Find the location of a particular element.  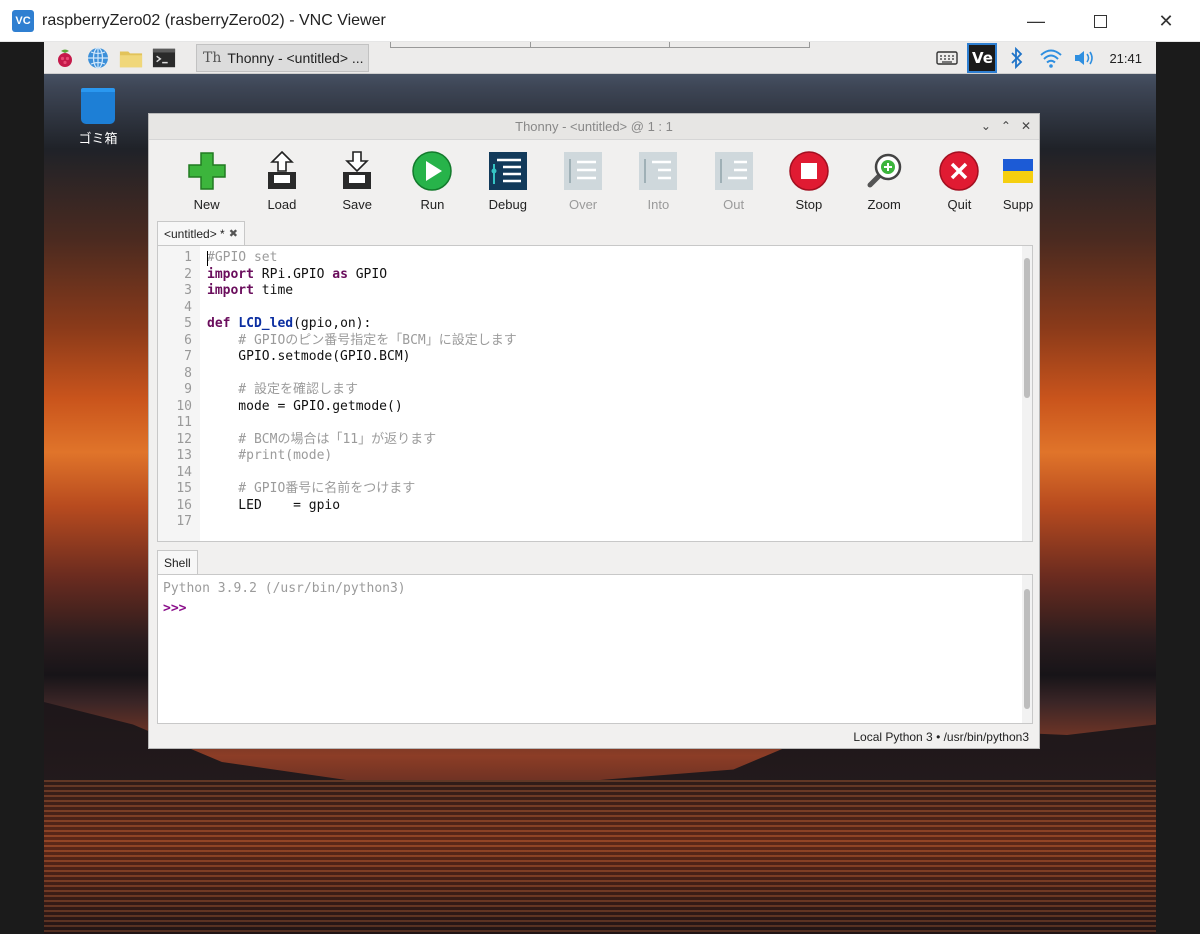

raspberry-menu-icon is located at coordinates (65, 58).